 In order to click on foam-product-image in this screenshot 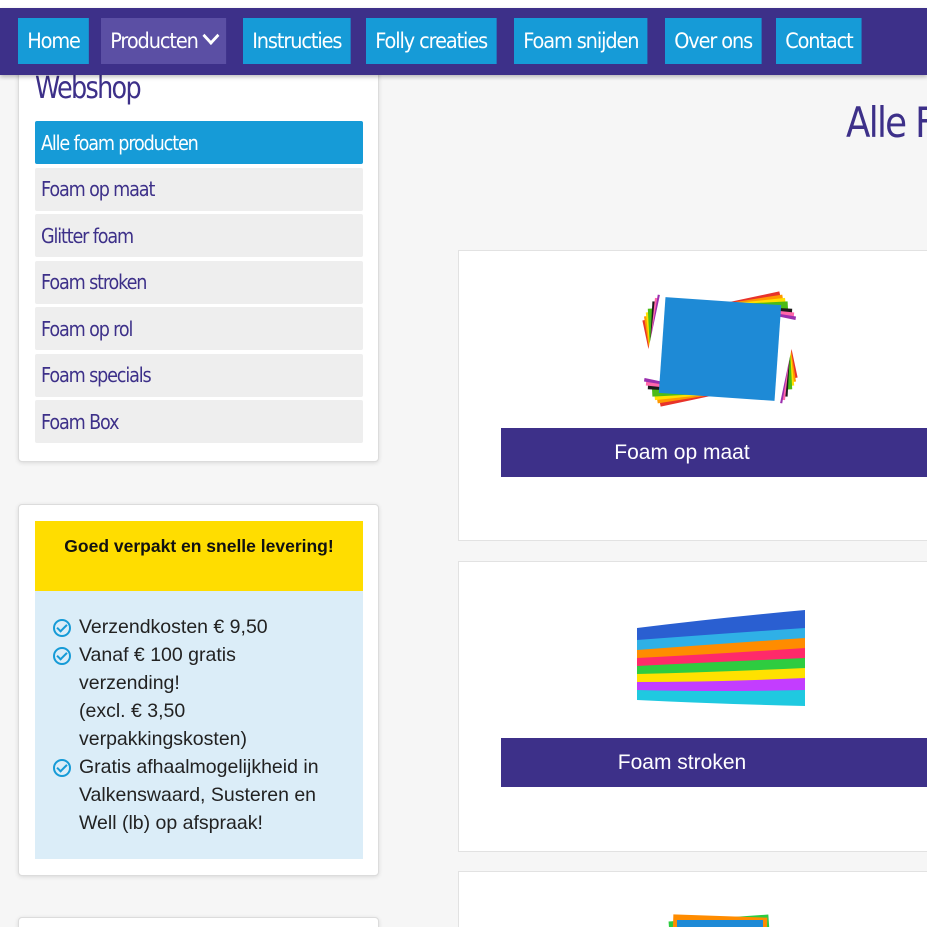, I will do `click(719, 920)`.